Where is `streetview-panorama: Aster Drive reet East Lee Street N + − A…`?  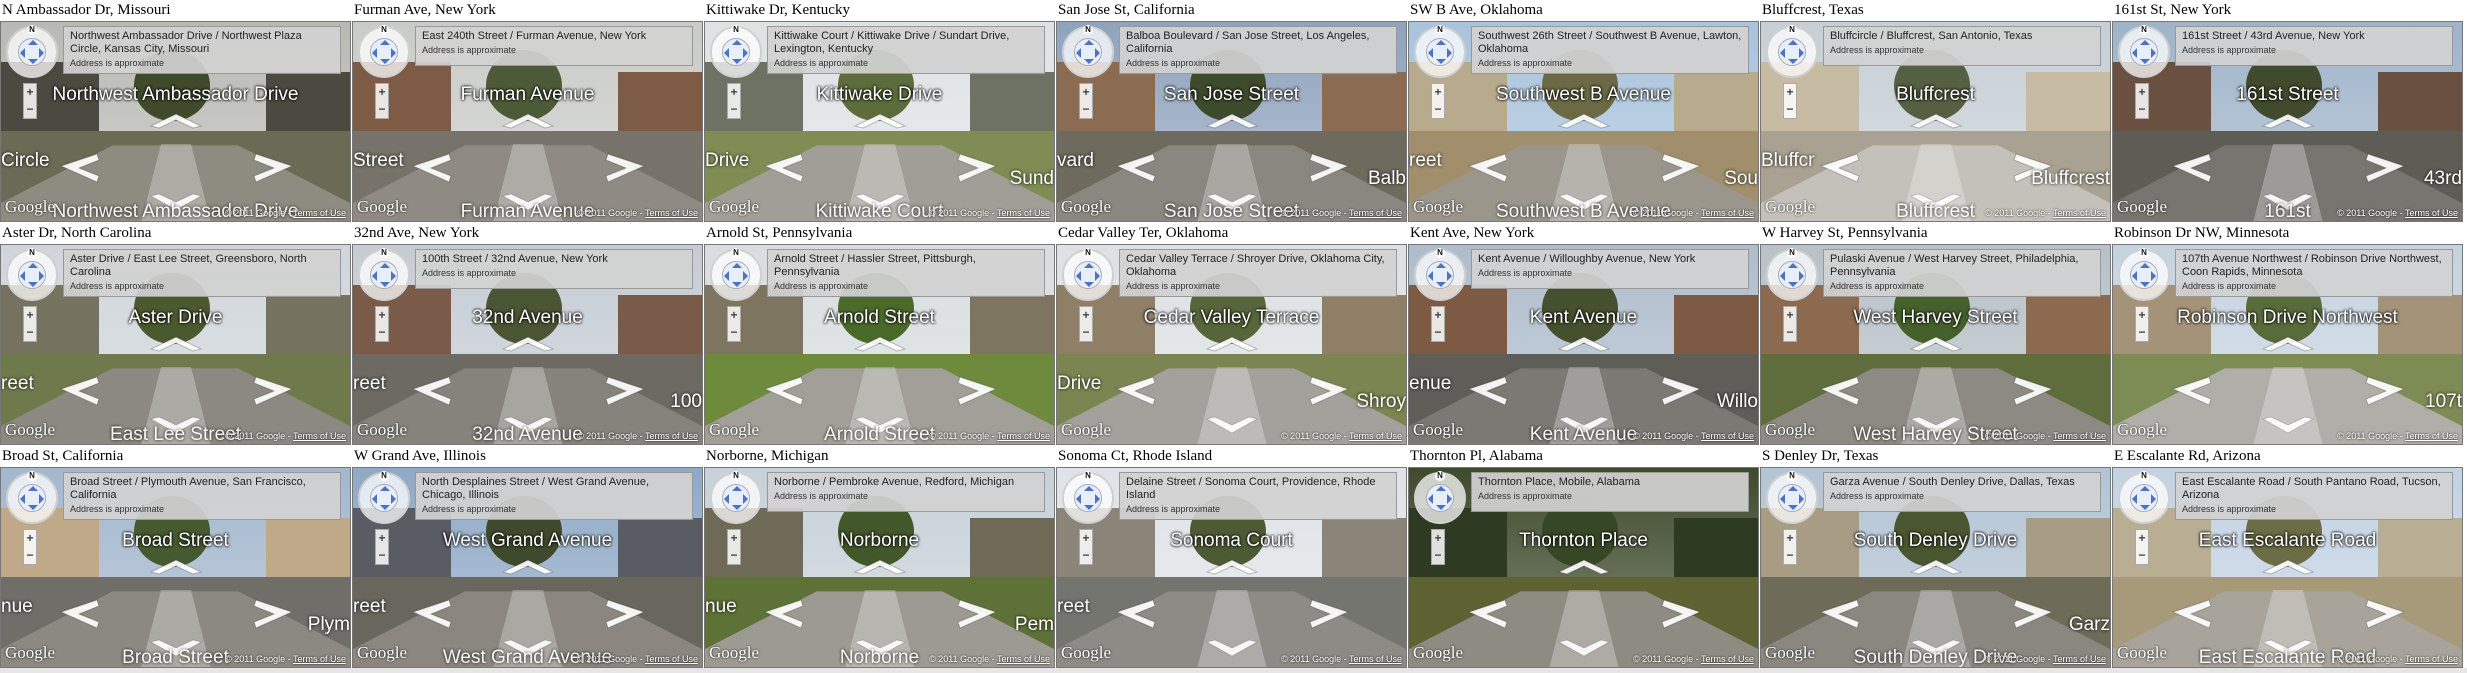
streetview-panorama: Aster Drive reet East Lee Street N + − A… is located at coordinates (175, 344).